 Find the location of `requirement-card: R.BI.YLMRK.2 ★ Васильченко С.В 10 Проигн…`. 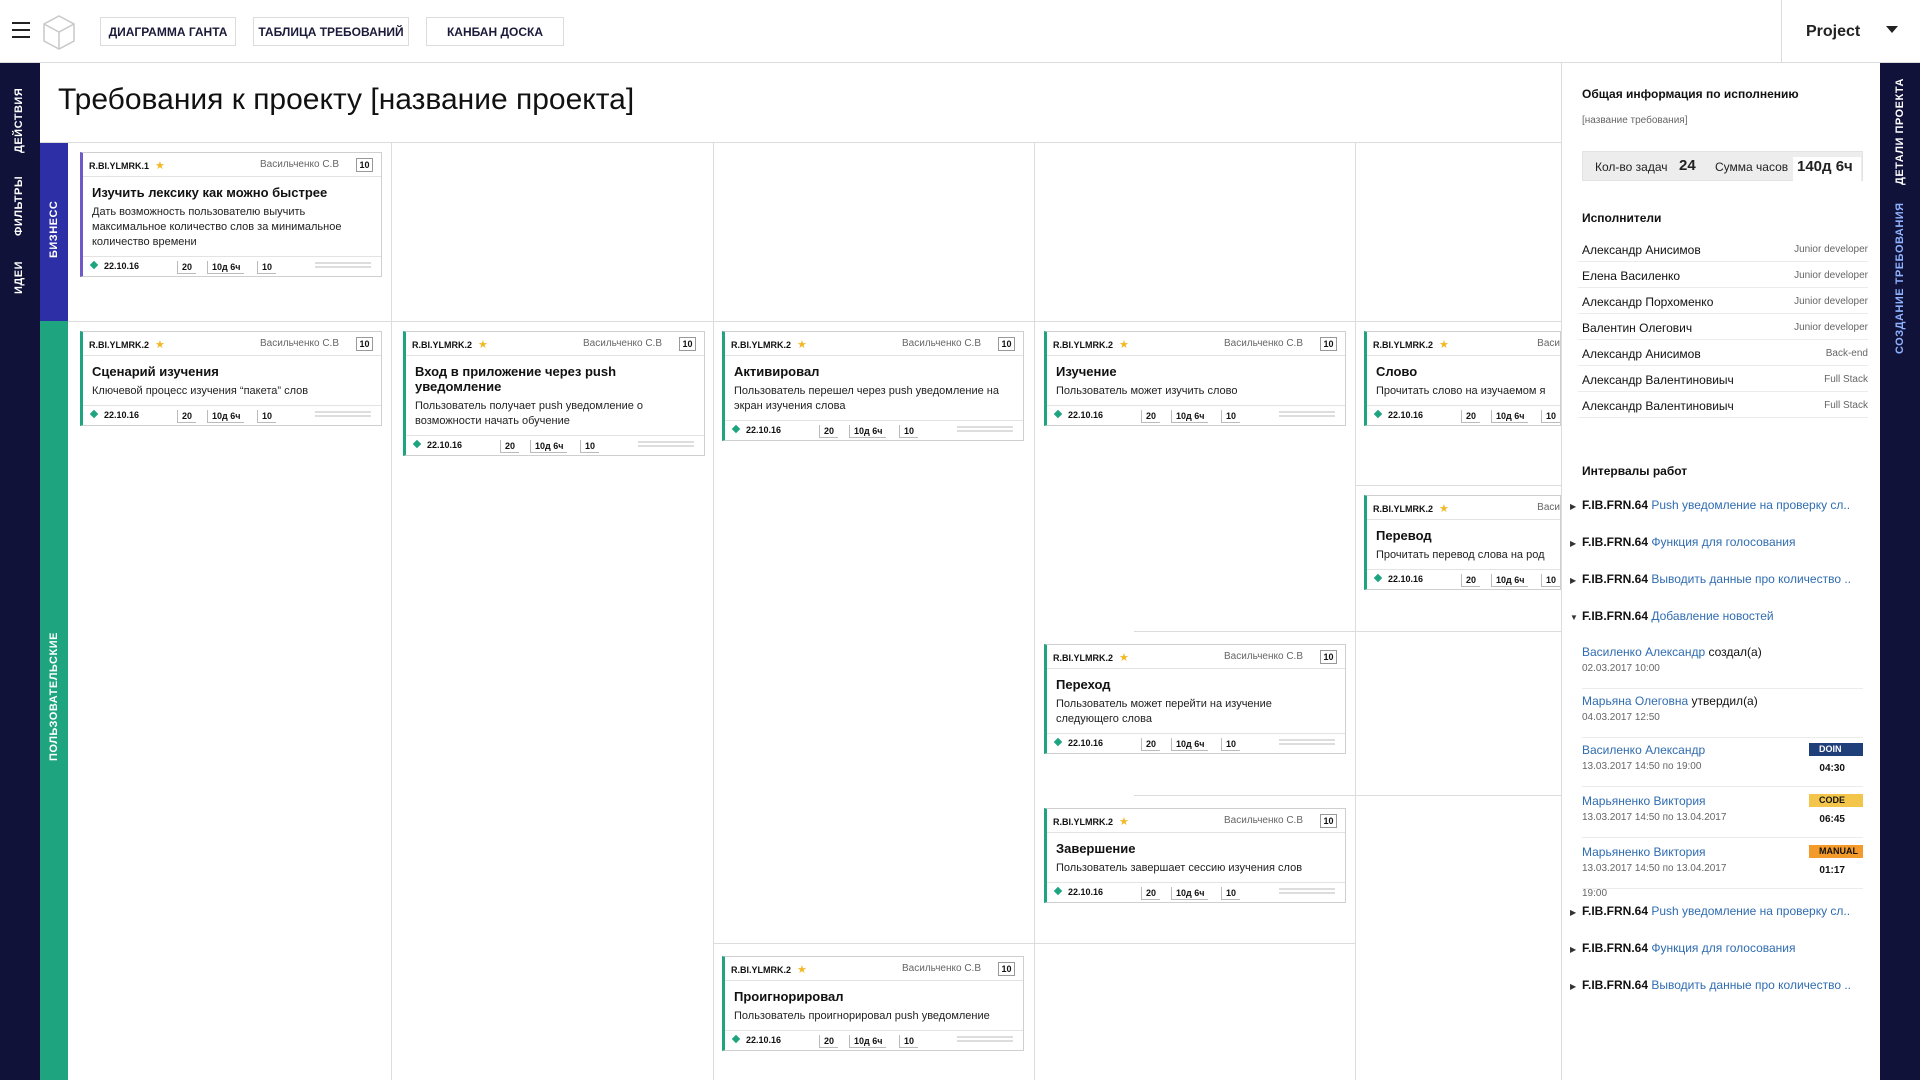

requirement-card: R.BI.YLMRK.2 ★ Васильченко С.В 10 Проигн… is located at coordinates (873, 1003).